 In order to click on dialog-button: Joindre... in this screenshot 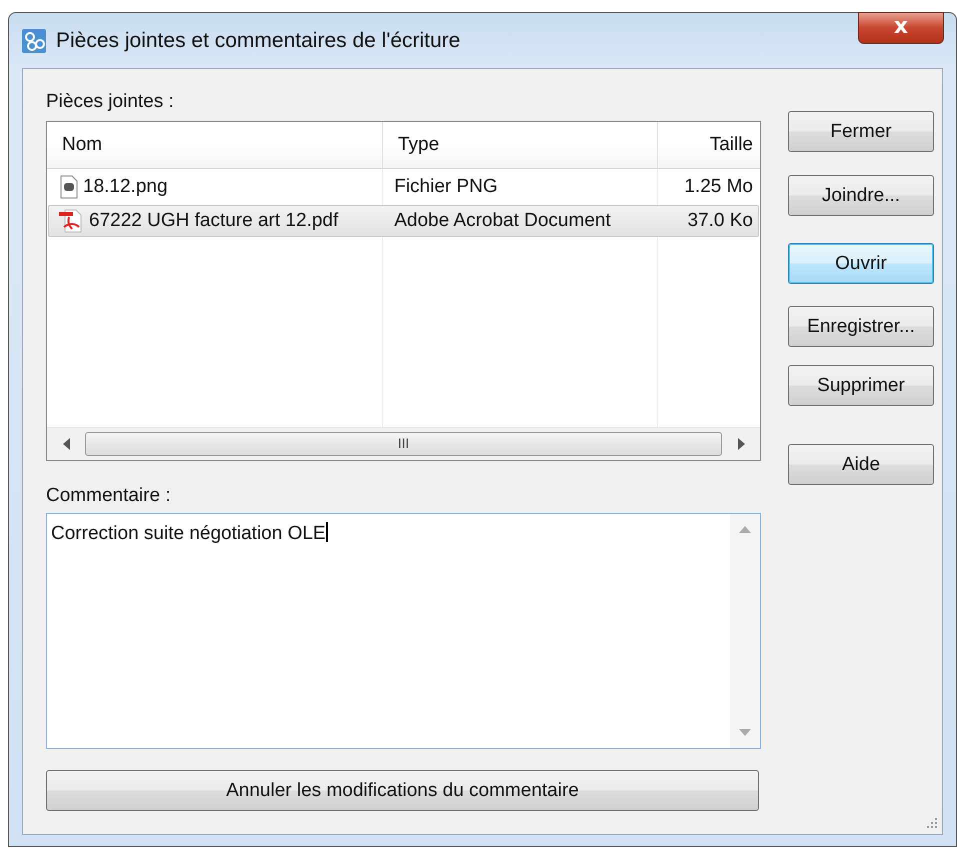, I will do `click(861, 195)`.